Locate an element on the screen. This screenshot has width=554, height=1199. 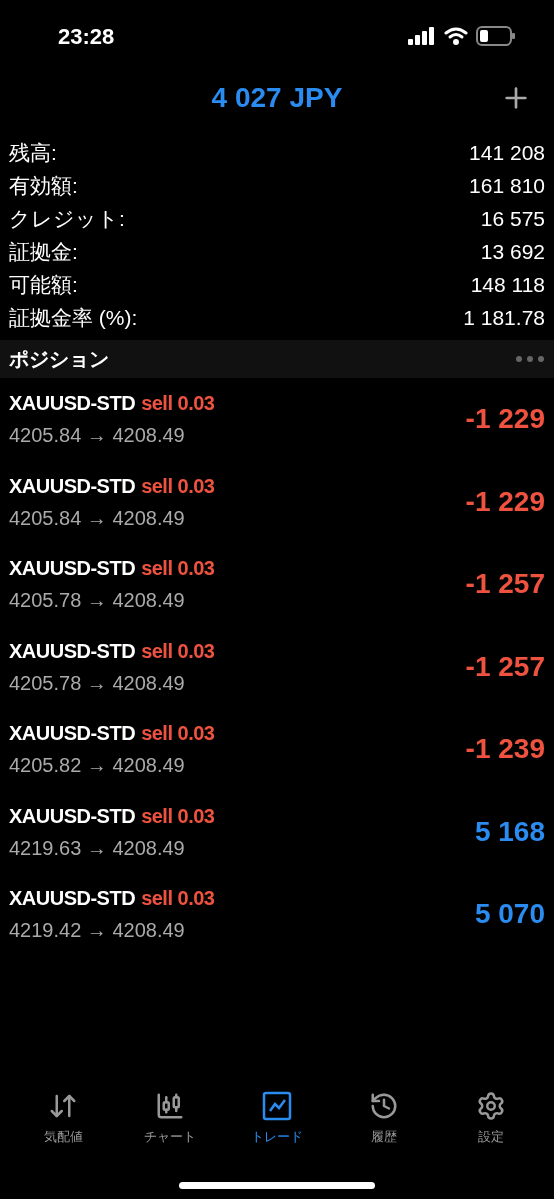
wifi-icon is located at coordinates (456, 36).